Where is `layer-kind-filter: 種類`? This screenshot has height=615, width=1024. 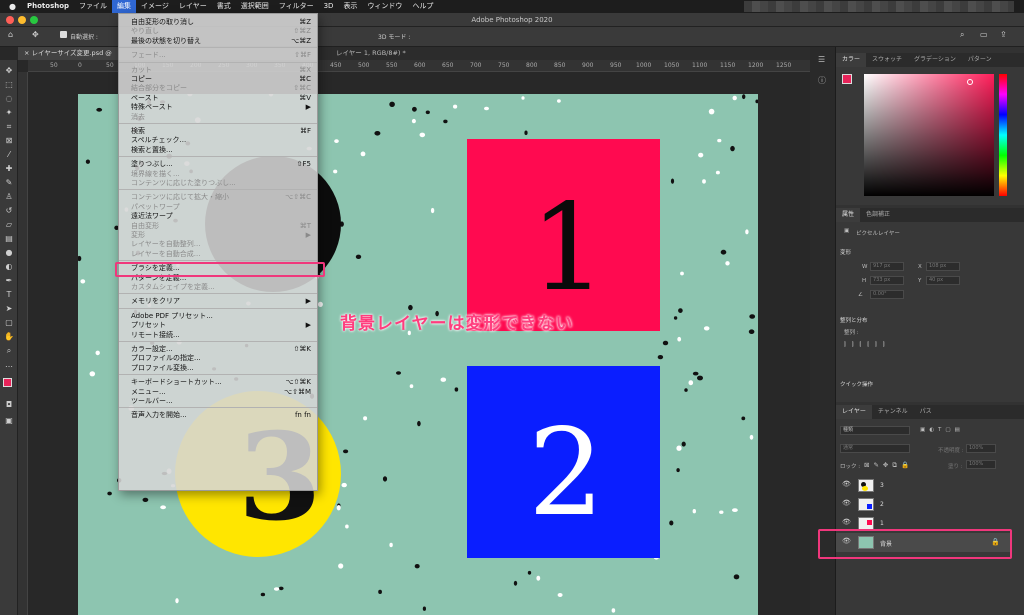 layer-kind-filter: 種類 is located at coordinates (875, 430).